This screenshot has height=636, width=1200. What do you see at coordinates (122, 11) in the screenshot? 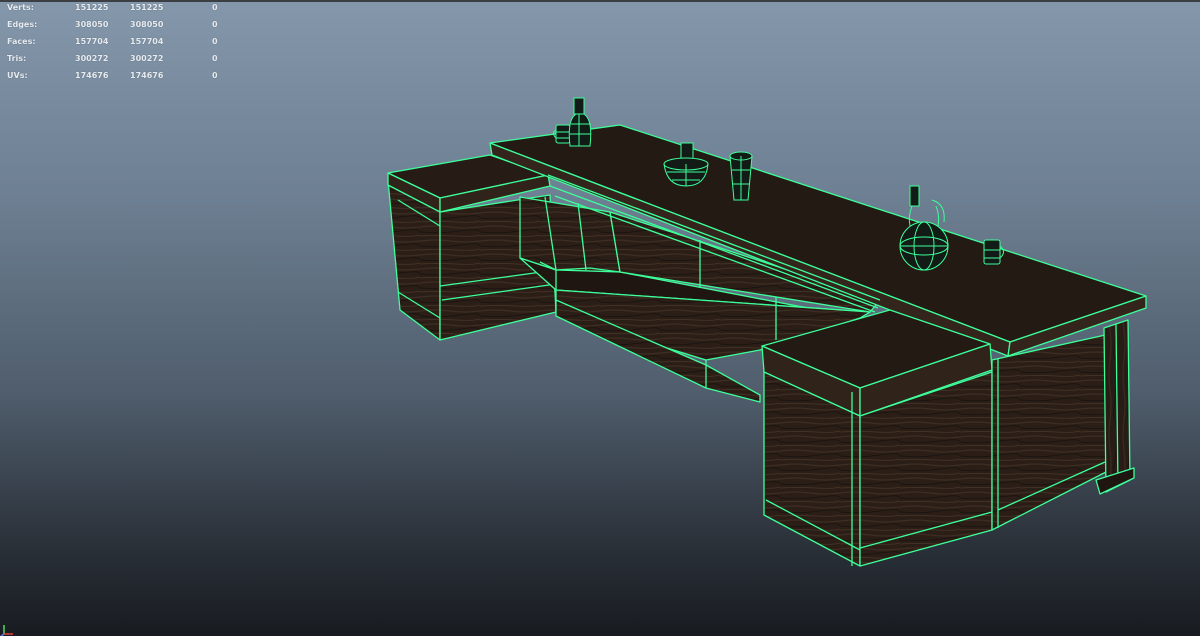
I see `hud-row-verts: Verts: 151225 151225 0` at bounding box center [122, 11].